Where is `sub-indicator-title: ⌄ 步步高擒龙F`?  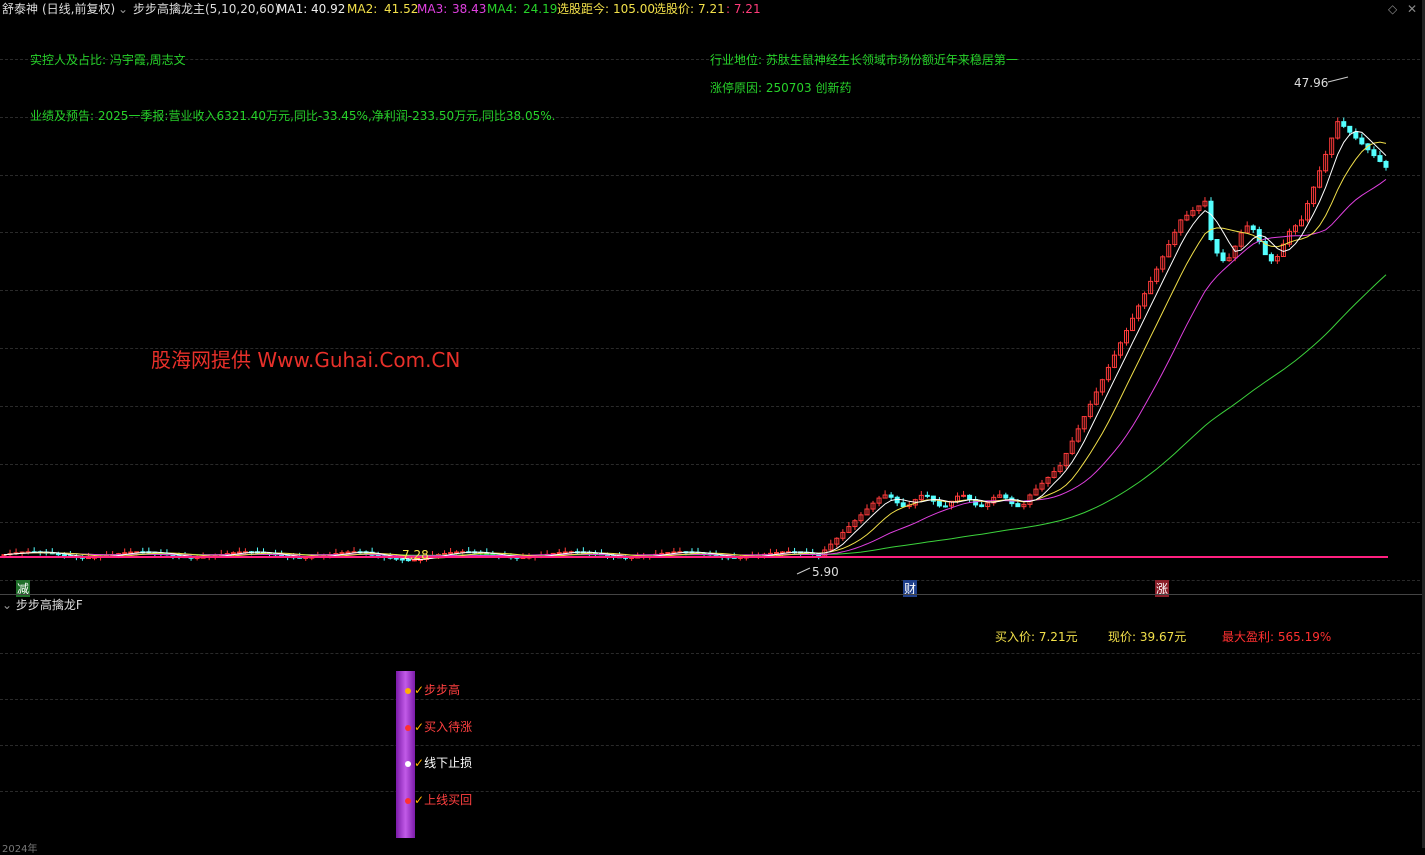 sub-indicator-title: ⌄ 步步高擒龙F is located at coordinates (42, 605).